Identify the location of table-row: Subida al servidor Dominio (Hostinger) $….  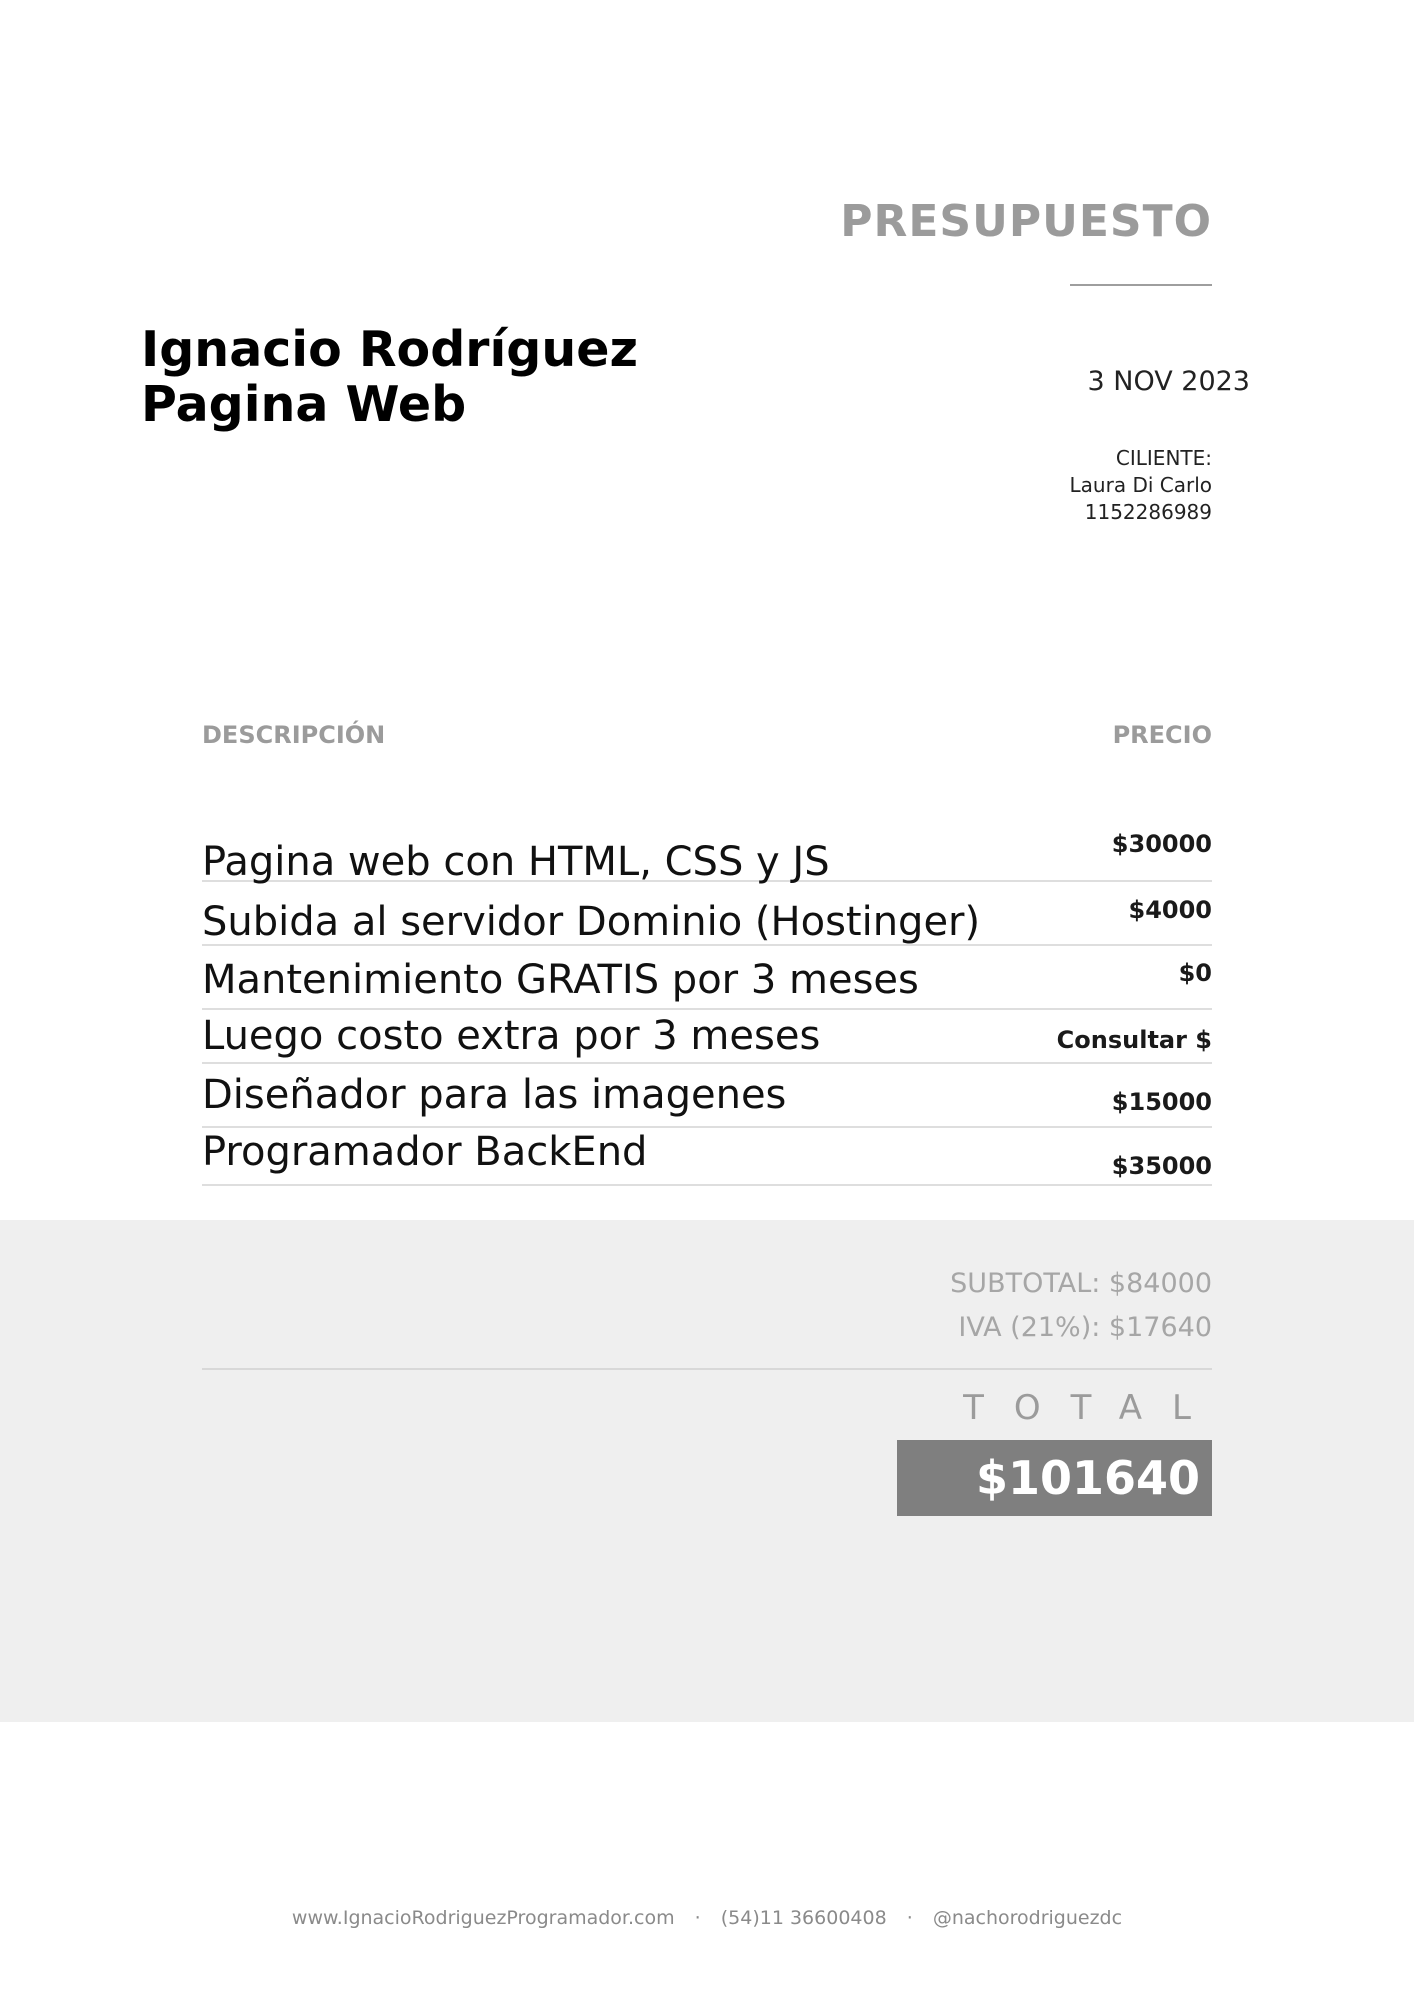
(707, 914).